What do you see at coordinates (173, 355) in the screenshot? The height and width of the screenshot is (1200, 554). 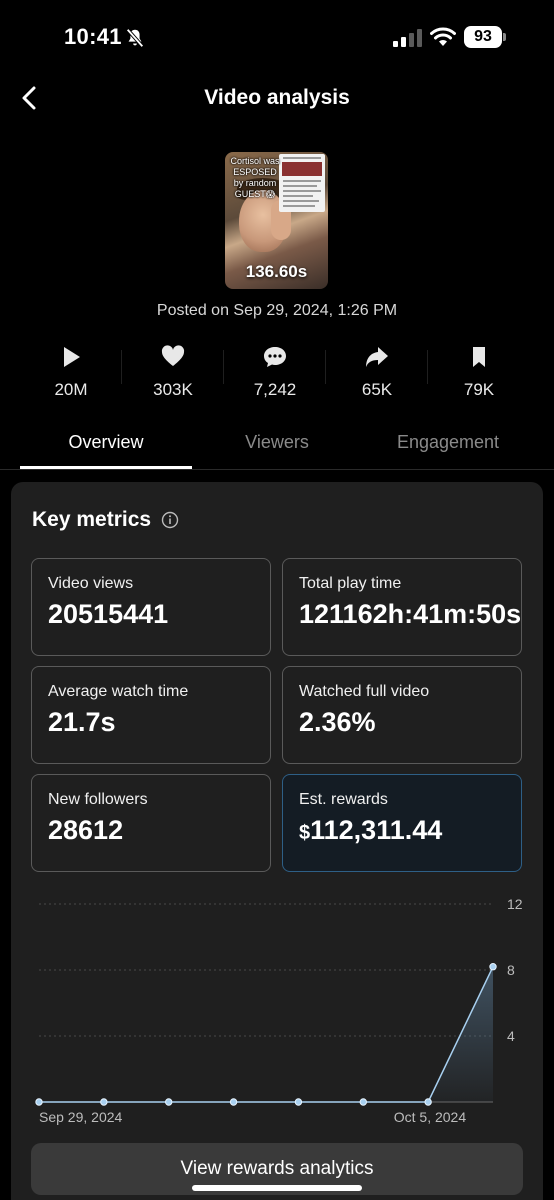 I see `heart-icon` at bounding box center [173, 355].